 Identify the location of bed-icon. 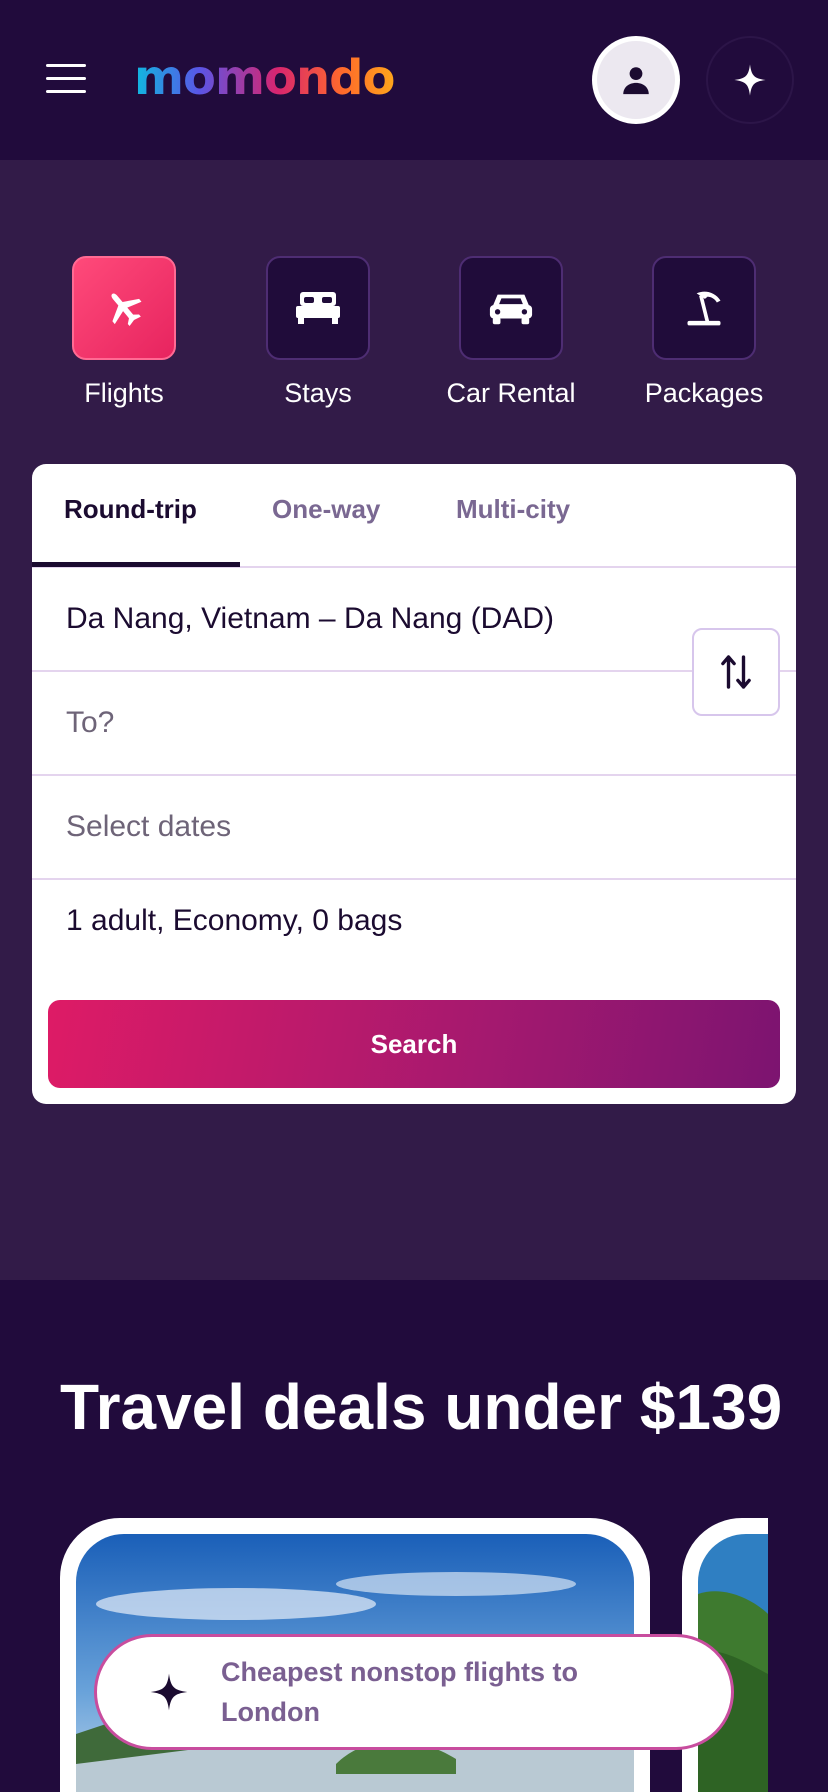
(318, 308).